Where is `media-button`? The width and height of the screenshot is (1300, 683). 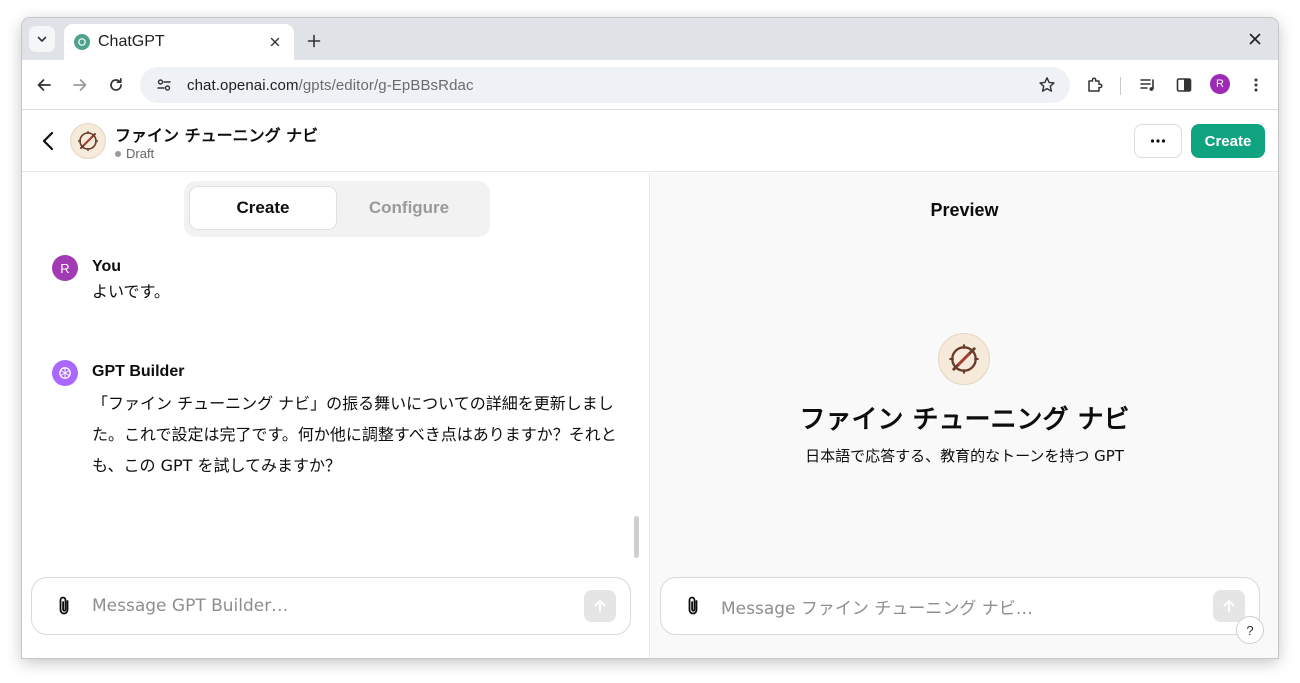 media-button is located at coordinates (1148, 85).